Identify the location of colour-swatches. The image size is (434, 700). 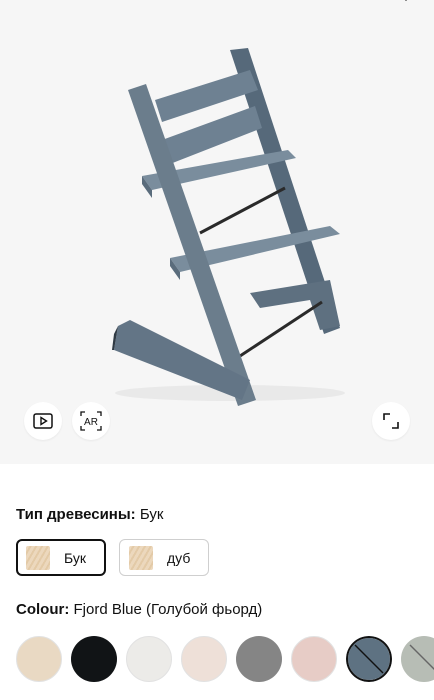
(225, 659).